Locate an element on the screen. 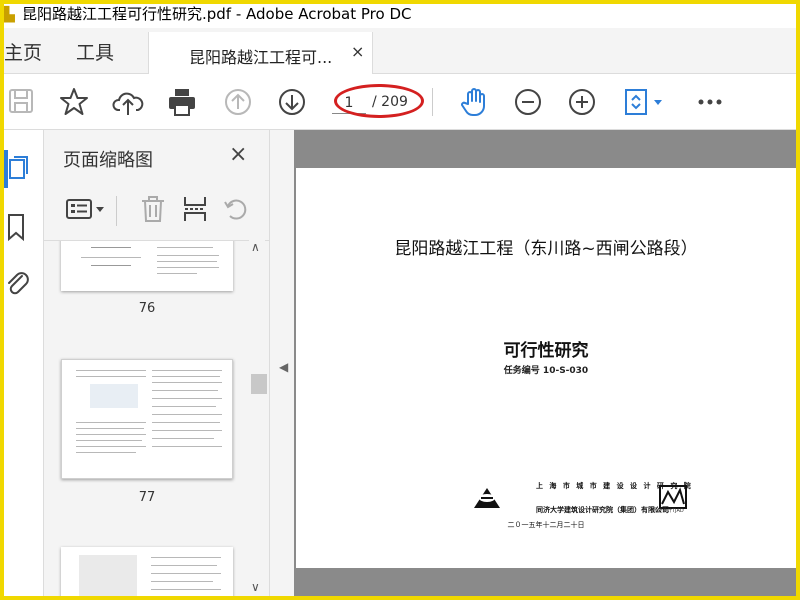 The height and width of the screenshot is (600, 800). close-tab-icon: × is located at coordinates (357, 51).